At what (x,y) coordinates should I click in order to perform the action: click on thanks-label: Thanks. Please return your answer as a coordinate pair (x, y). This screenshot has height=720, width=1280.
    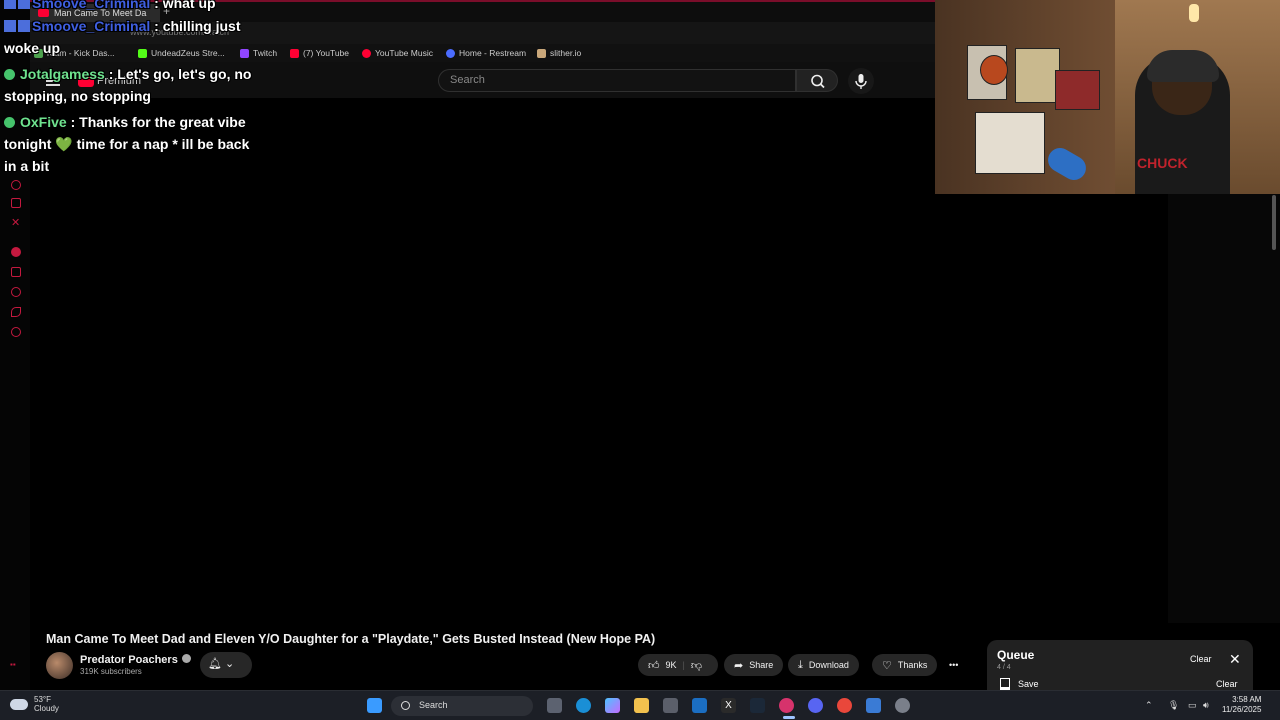
    Looking at the image, I should click on (912, 665).